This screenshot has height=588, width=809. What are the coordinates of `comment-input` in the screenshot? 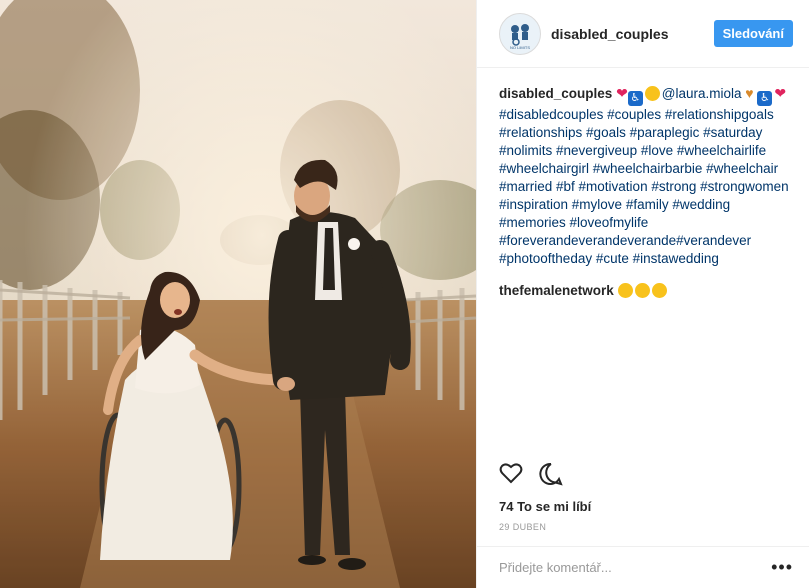 It's located at (635, 567).